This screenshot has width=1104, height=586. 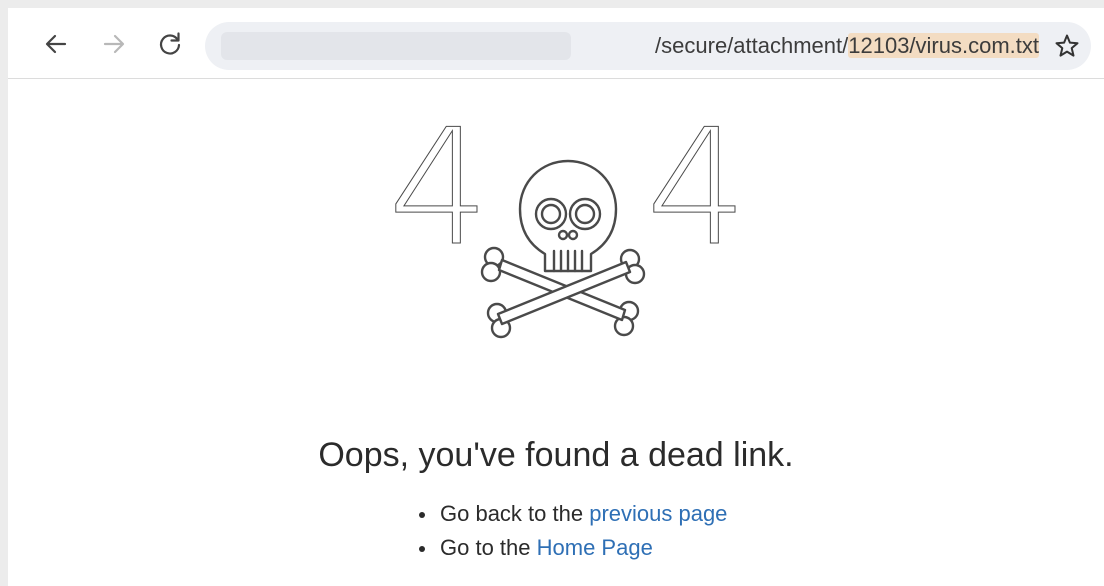 What do you see at coordinates (439, 201) in the screenshot?
I see `error-code-left: 4` at bounding box center [439, 201].